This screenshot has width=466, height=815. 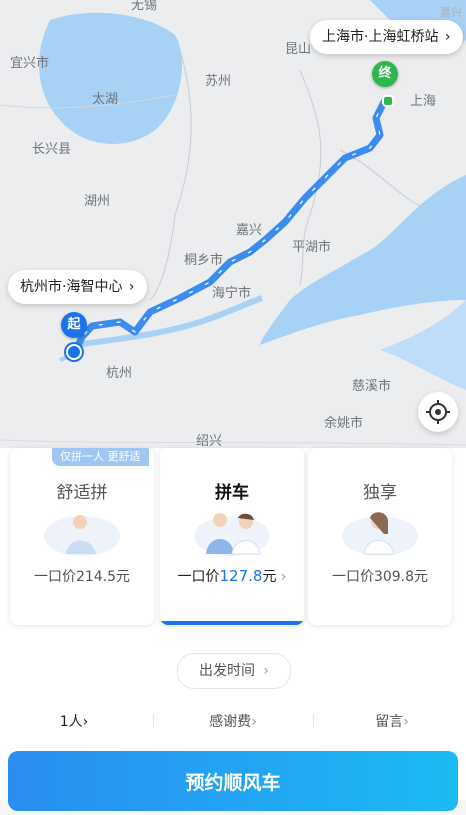 I want to click on destination-bubble: 上海市·上海虹桥站 ›, so click(x=386, y=37).